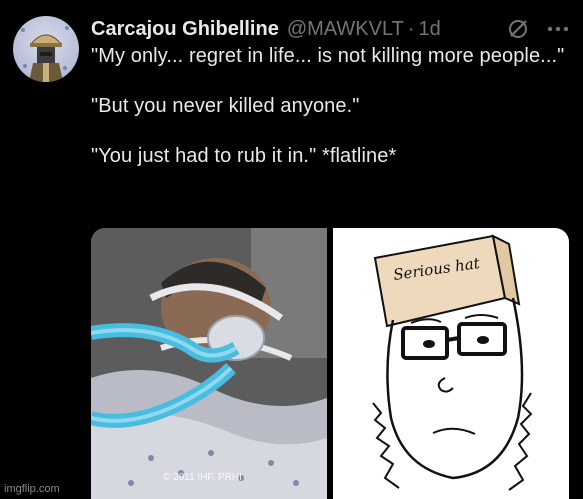 The height and width of the screenshot is (499, 583). I want to click on grok-icon, so click(518, 29).